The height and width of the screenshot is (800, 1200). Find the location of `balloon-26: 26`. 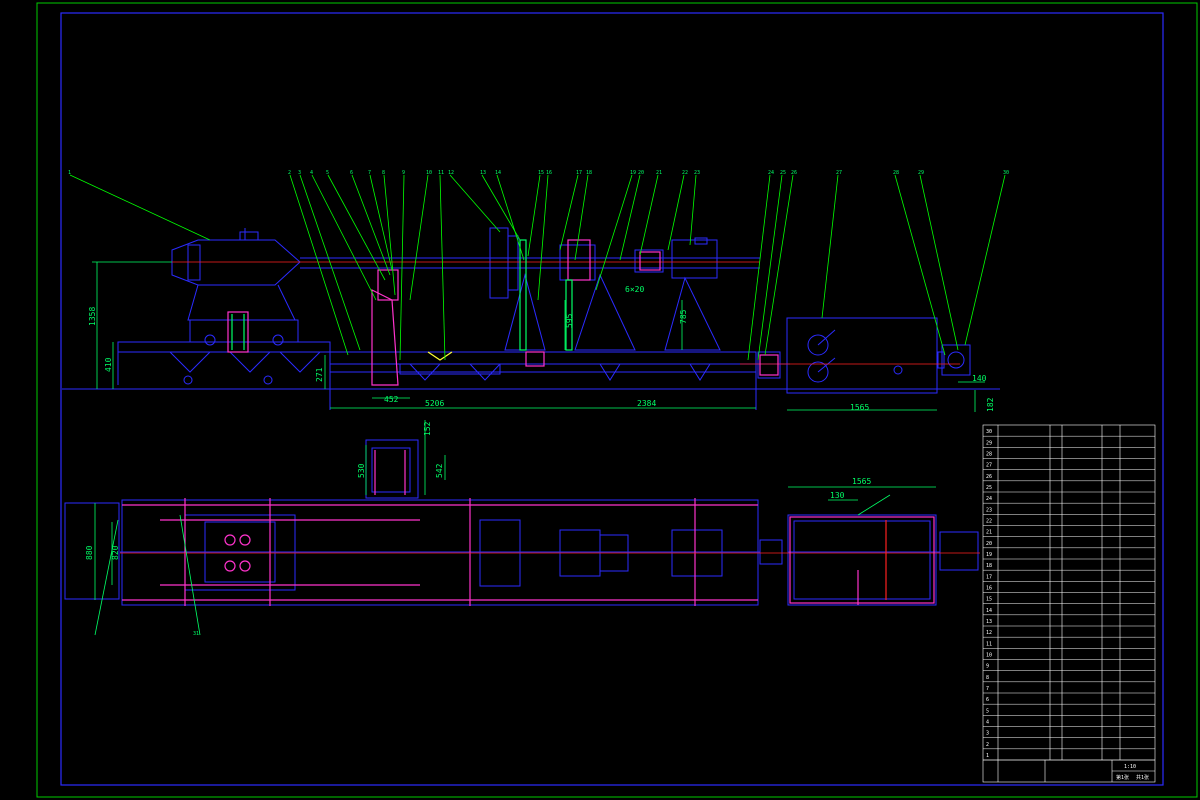

balloon-26: 26 is located at coordinates (794, 173).